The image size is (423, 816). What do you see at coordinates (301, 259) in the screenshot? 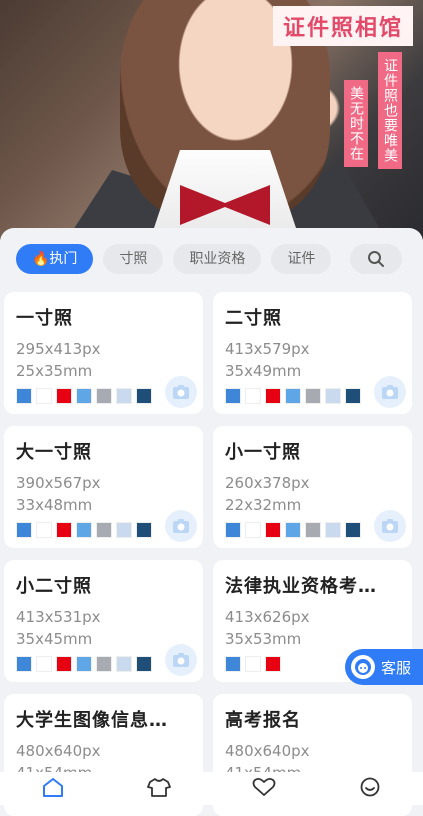
I see `tab-certificate: 证件` at bounding box center [301, 259].